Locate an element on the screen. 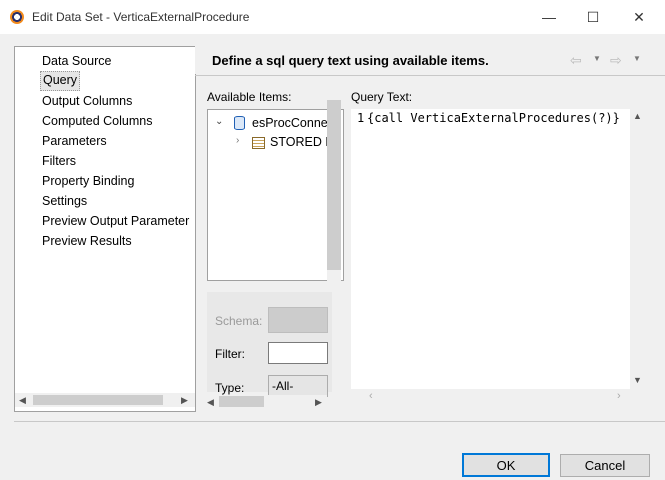 Image resolution: width=665 pixels, height=480 pixels. tree-item-stored-procedures: STORED P is located at coordinates (302, 142).